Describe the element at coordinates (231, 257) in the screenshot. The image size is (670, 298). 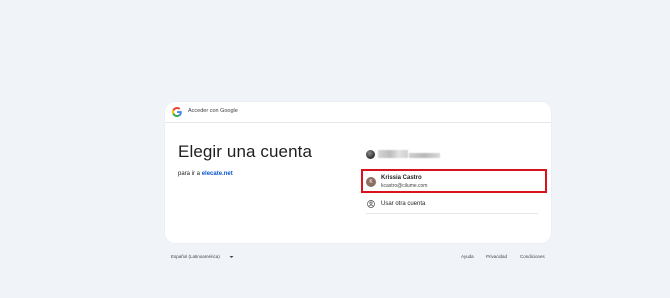
I see `chevron-down-icon` at that location.